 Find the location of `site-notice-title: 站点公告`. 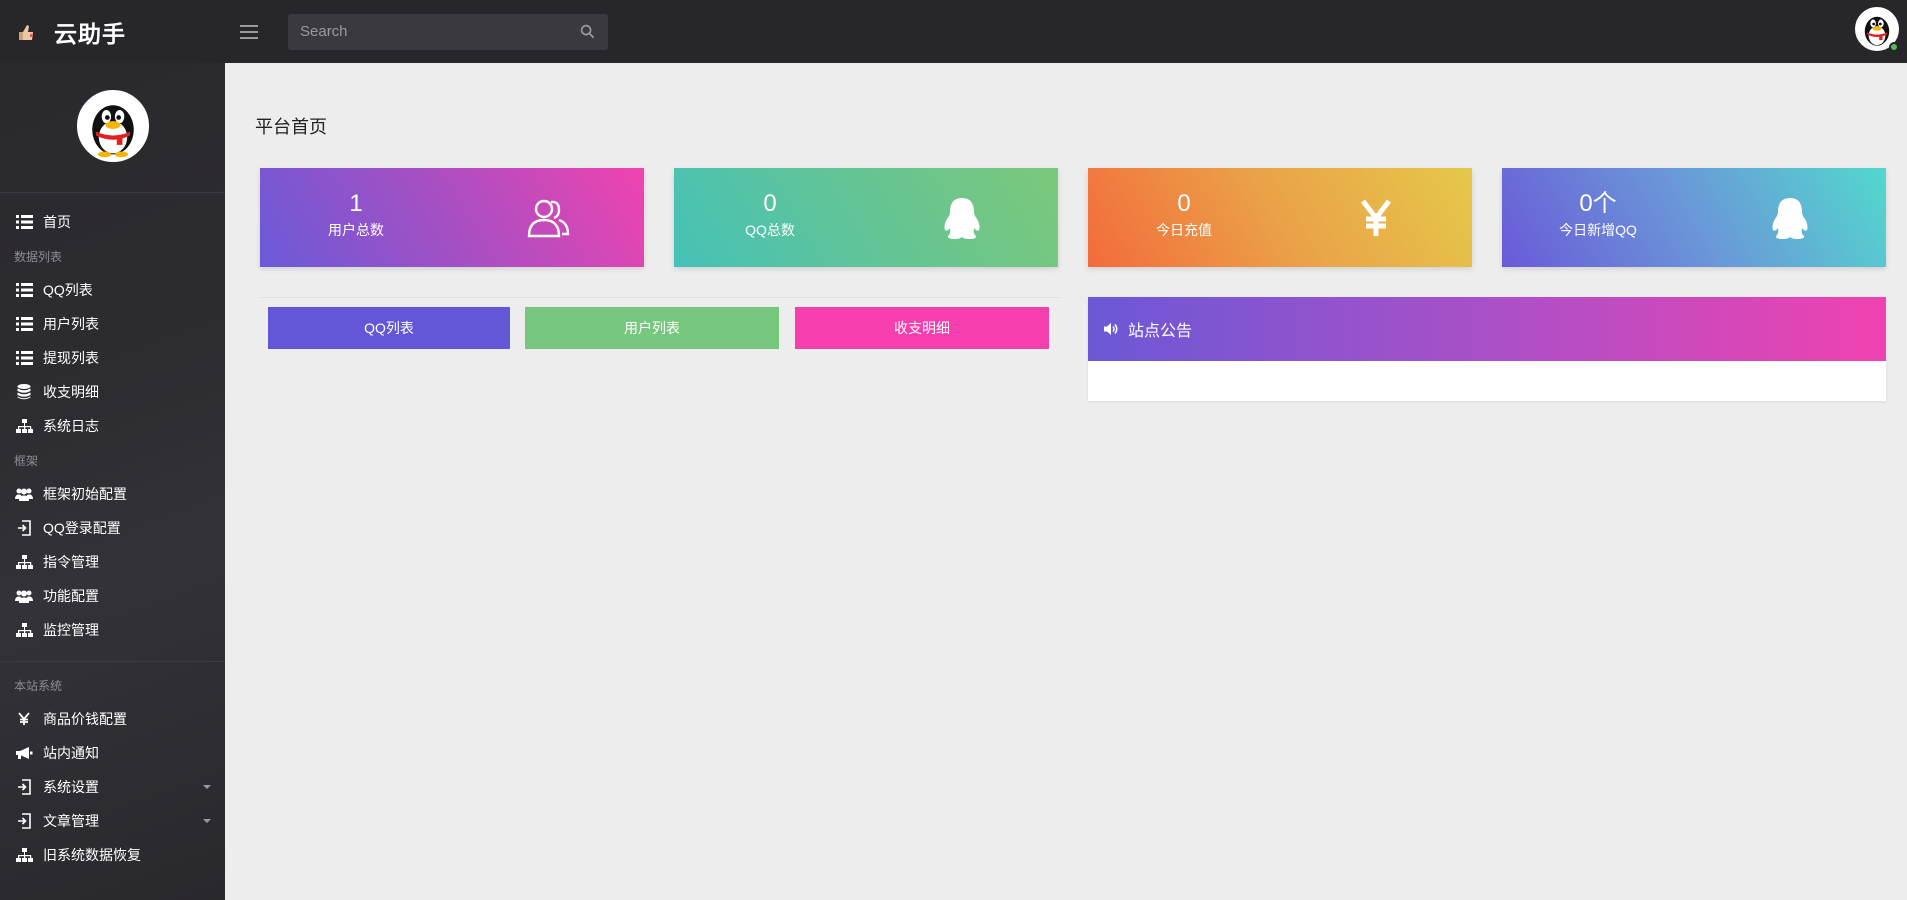

site-notice-title: 站点公告 is located at coordinates (1160, 331).